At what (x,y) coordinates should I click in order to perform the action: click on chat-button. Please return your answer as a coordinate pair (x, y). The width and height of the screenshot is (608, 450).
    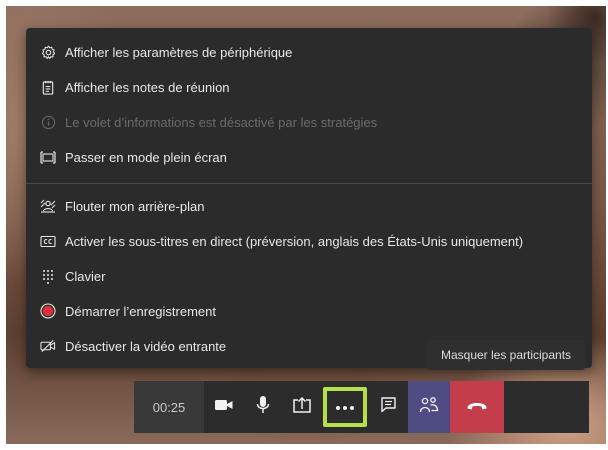
    Looking at the image, I should click on (388, 407).